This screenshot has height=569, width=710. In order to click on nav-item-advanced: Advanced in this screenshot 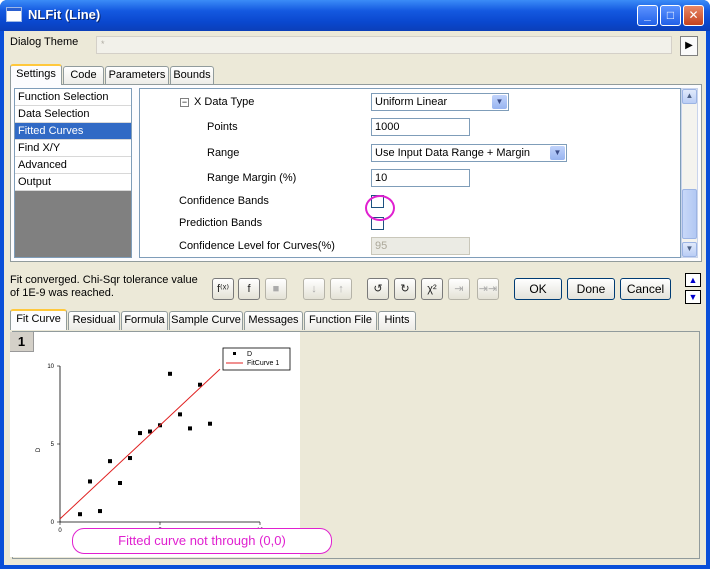, I will do `click(73, 165)`.